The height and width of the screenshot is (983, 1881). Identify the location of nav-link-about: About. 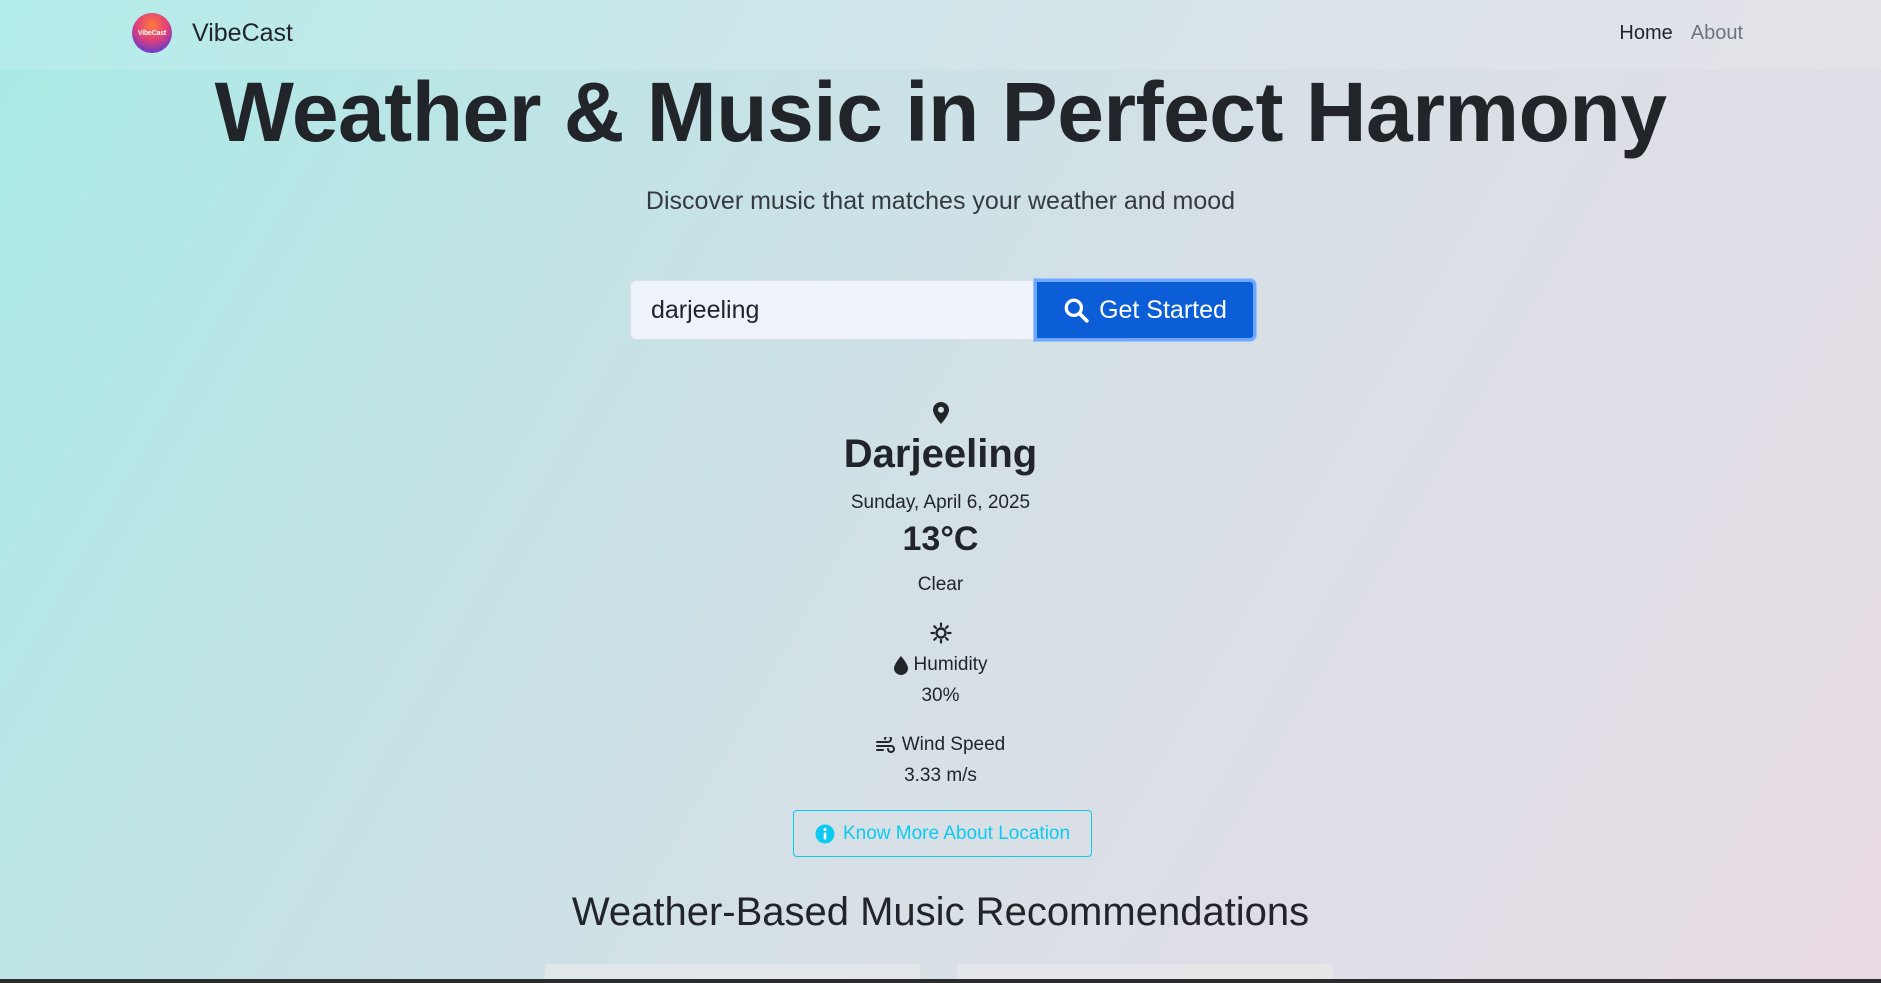
(1717, 33).